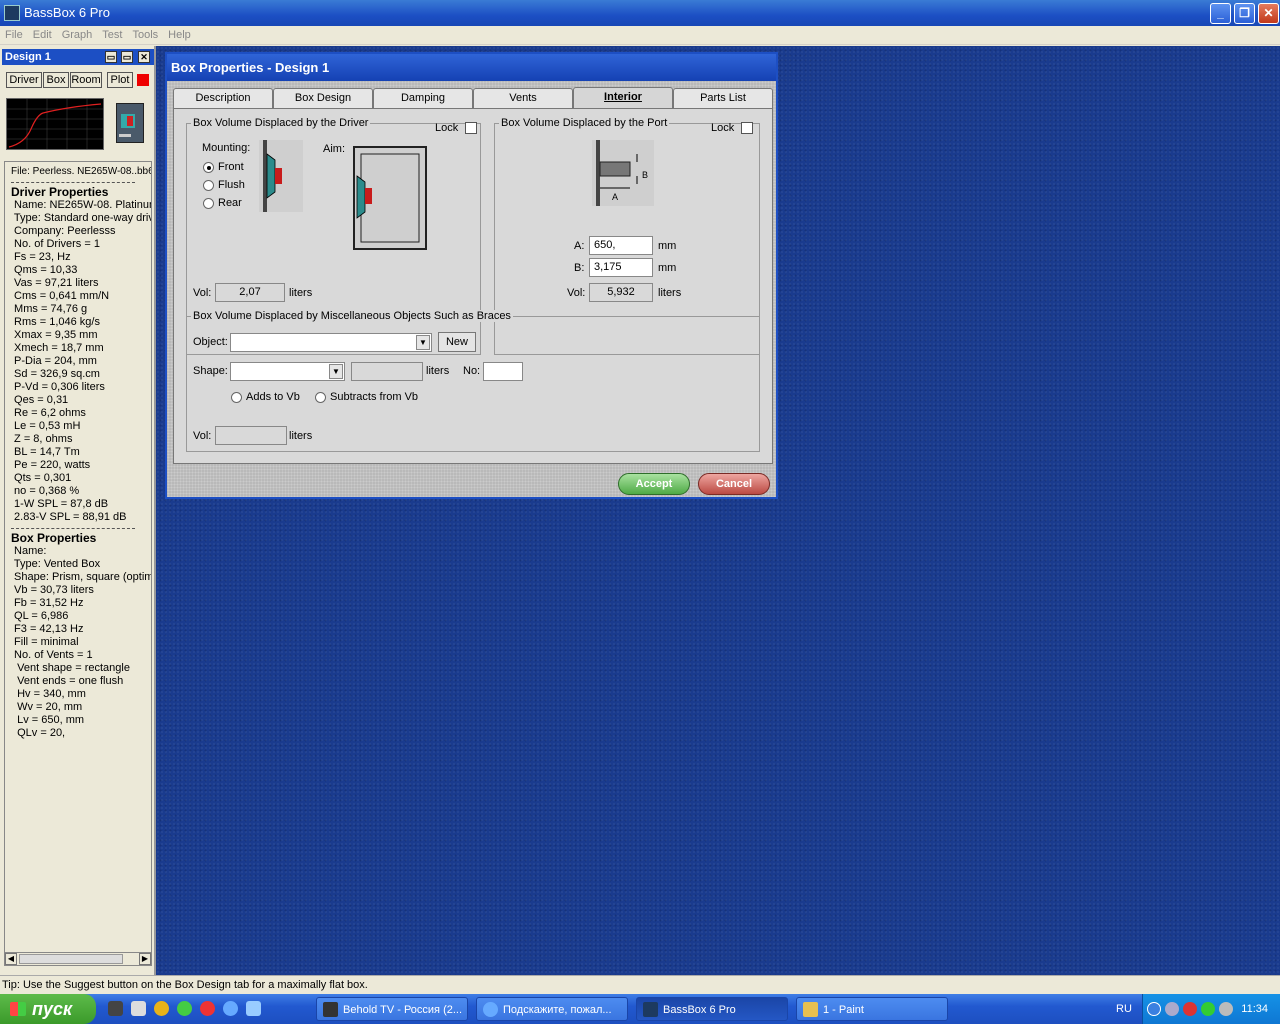  I want to click on misc-vol-label: Vol:, so click(202, 436).